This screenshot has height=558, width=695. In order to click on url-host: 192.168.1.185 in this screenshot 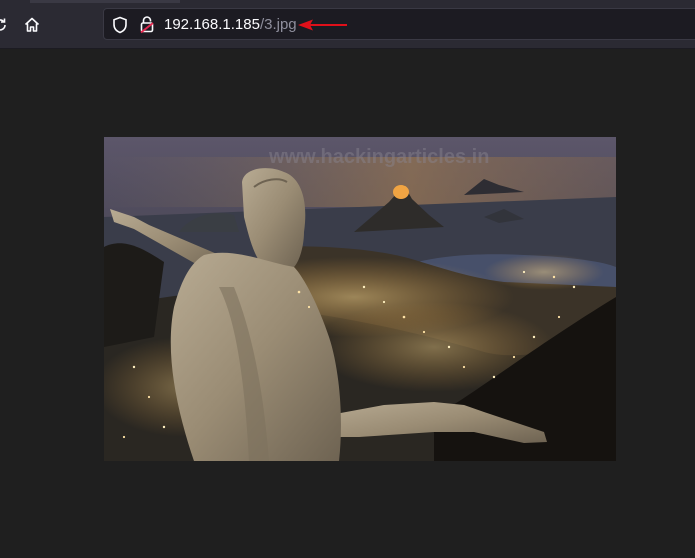, I will do `click(212, 24)`.